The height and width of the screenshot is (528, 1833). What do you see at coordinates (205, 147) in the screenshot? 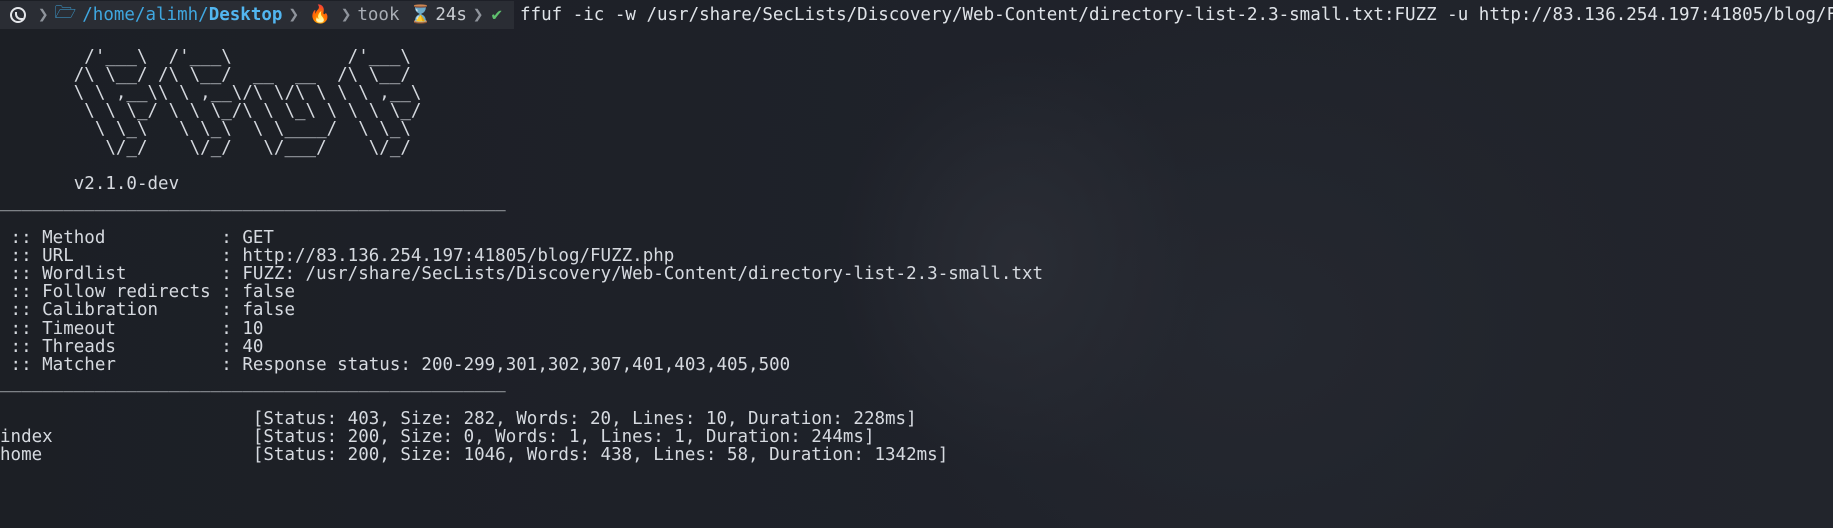
I see `ascii-banner-line: \/_/ \/_/ \/___/ \/_/` at bounding box center [205, 147].